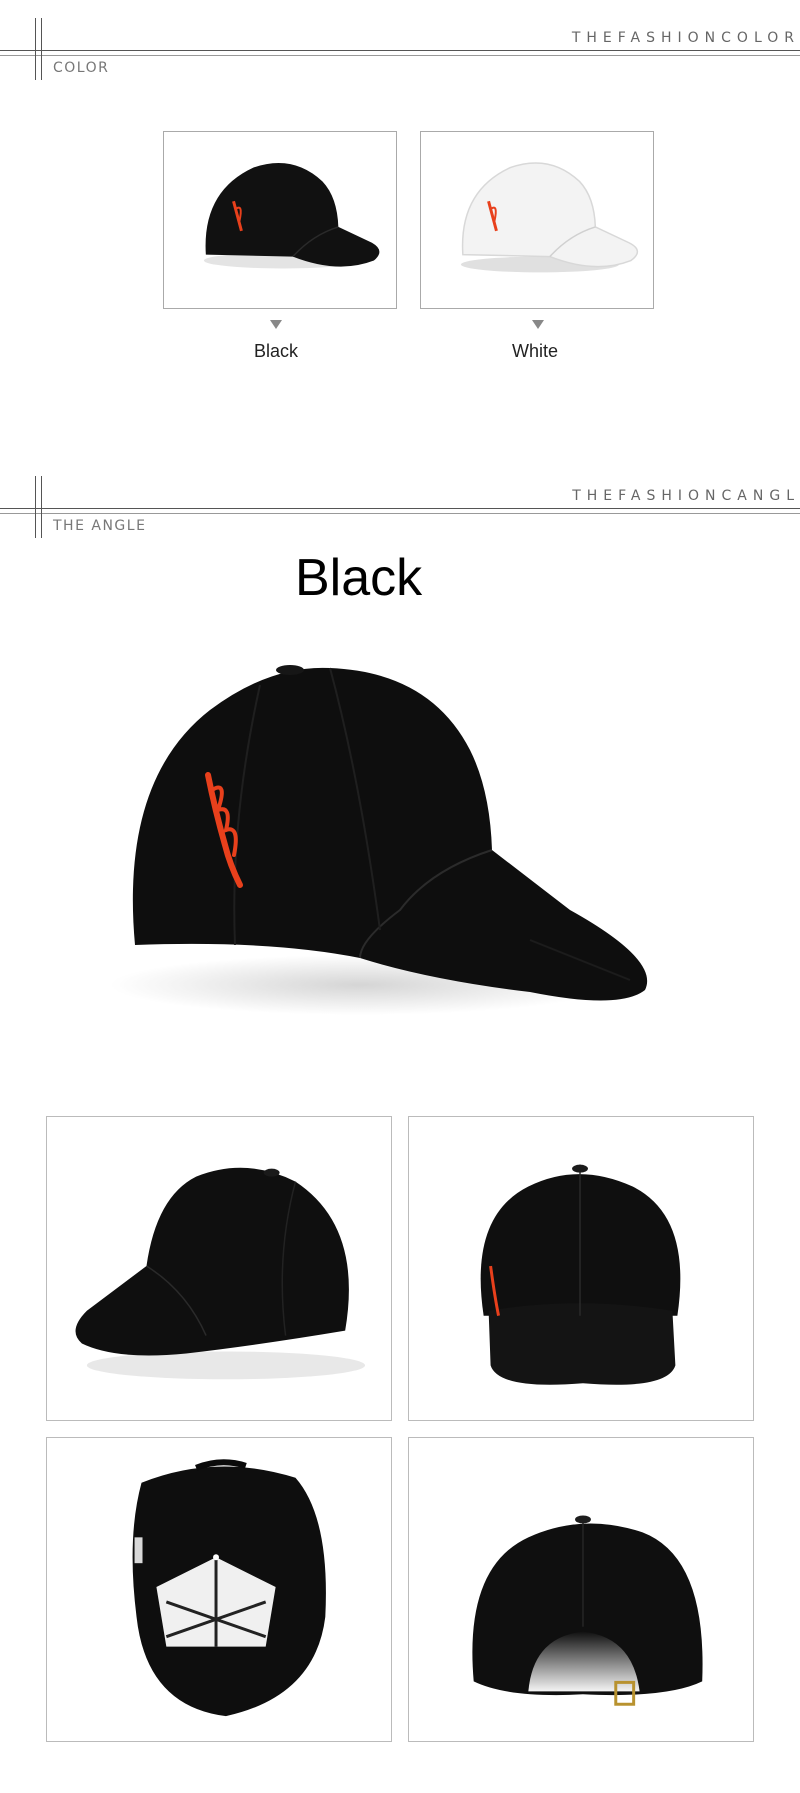  What do you see at coordinates (685, 38) in the screenshot?
I see `header-tagline: THEFASHIONCOLOR` at bounding box center [685, 38].